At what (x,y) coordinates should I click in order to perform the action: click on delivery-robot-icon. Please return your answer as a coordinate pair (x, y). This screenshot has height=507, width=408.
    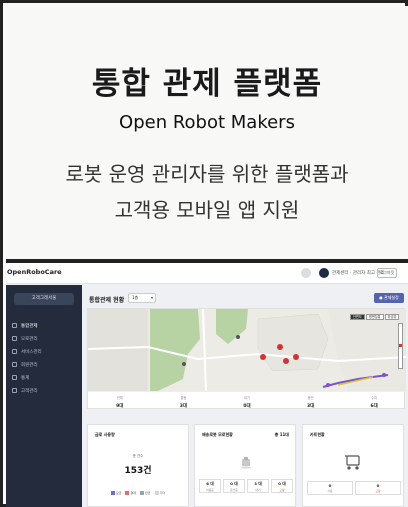
    Looking at the image, I should click on (246, 463).